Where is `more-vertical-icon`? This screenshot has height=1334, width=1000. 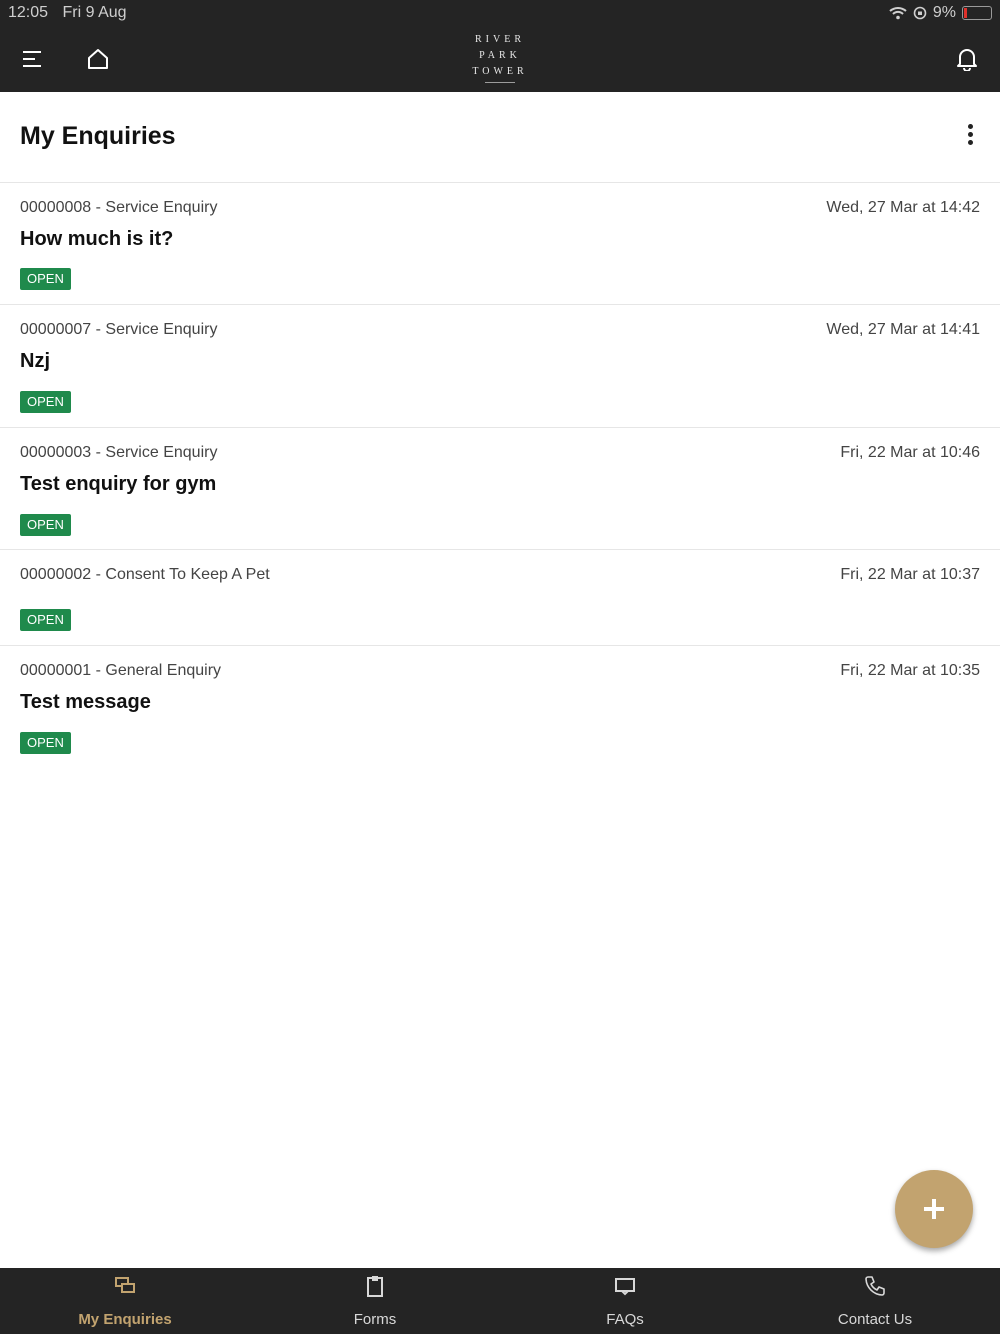 more-vertical-icon is located at coordinates (970, 134).